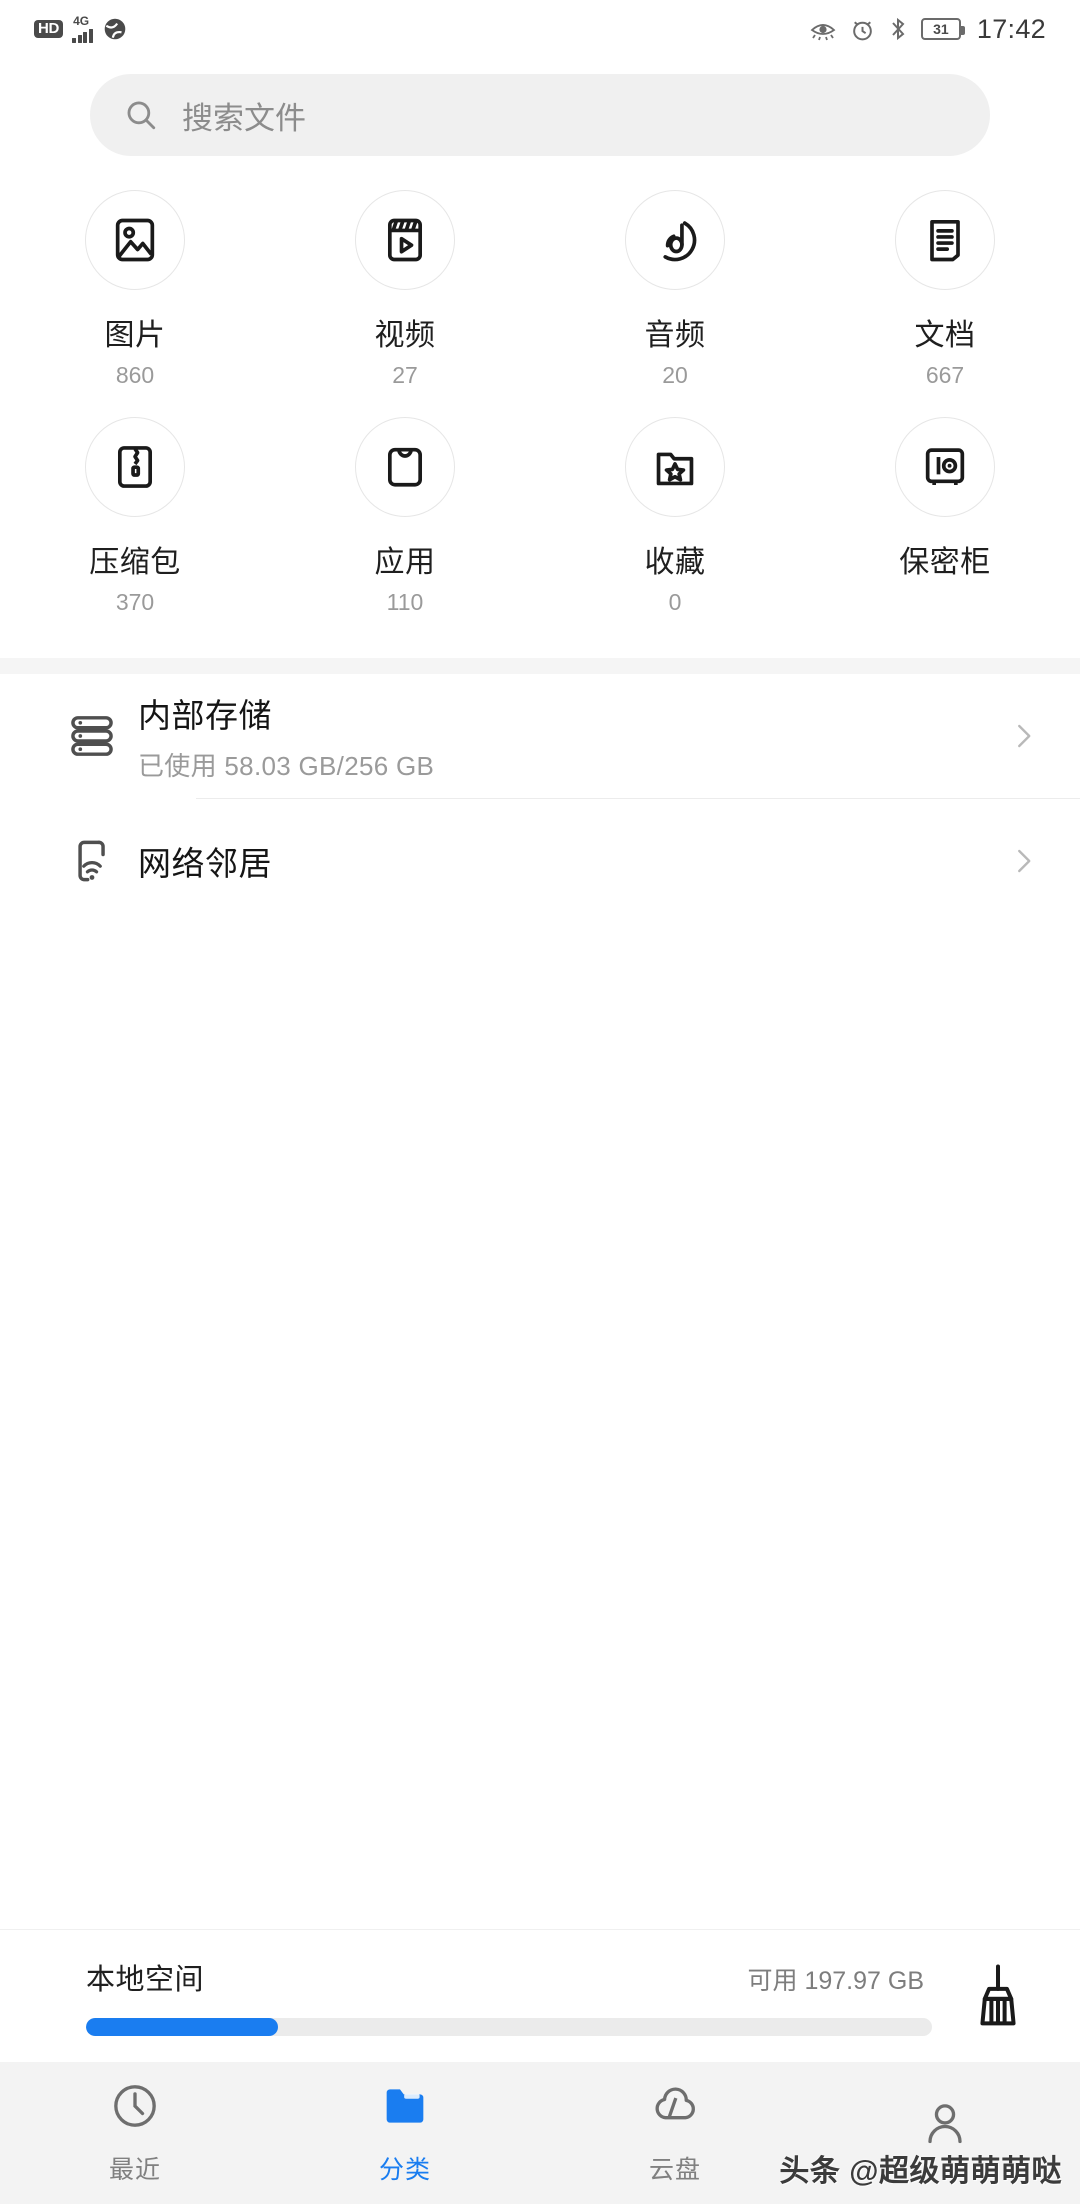 The image size is (1080, 2204). What do you see at coordinates (141, 115) in the screenshot?
I see `search-icon` at bounding box center [141, 115].